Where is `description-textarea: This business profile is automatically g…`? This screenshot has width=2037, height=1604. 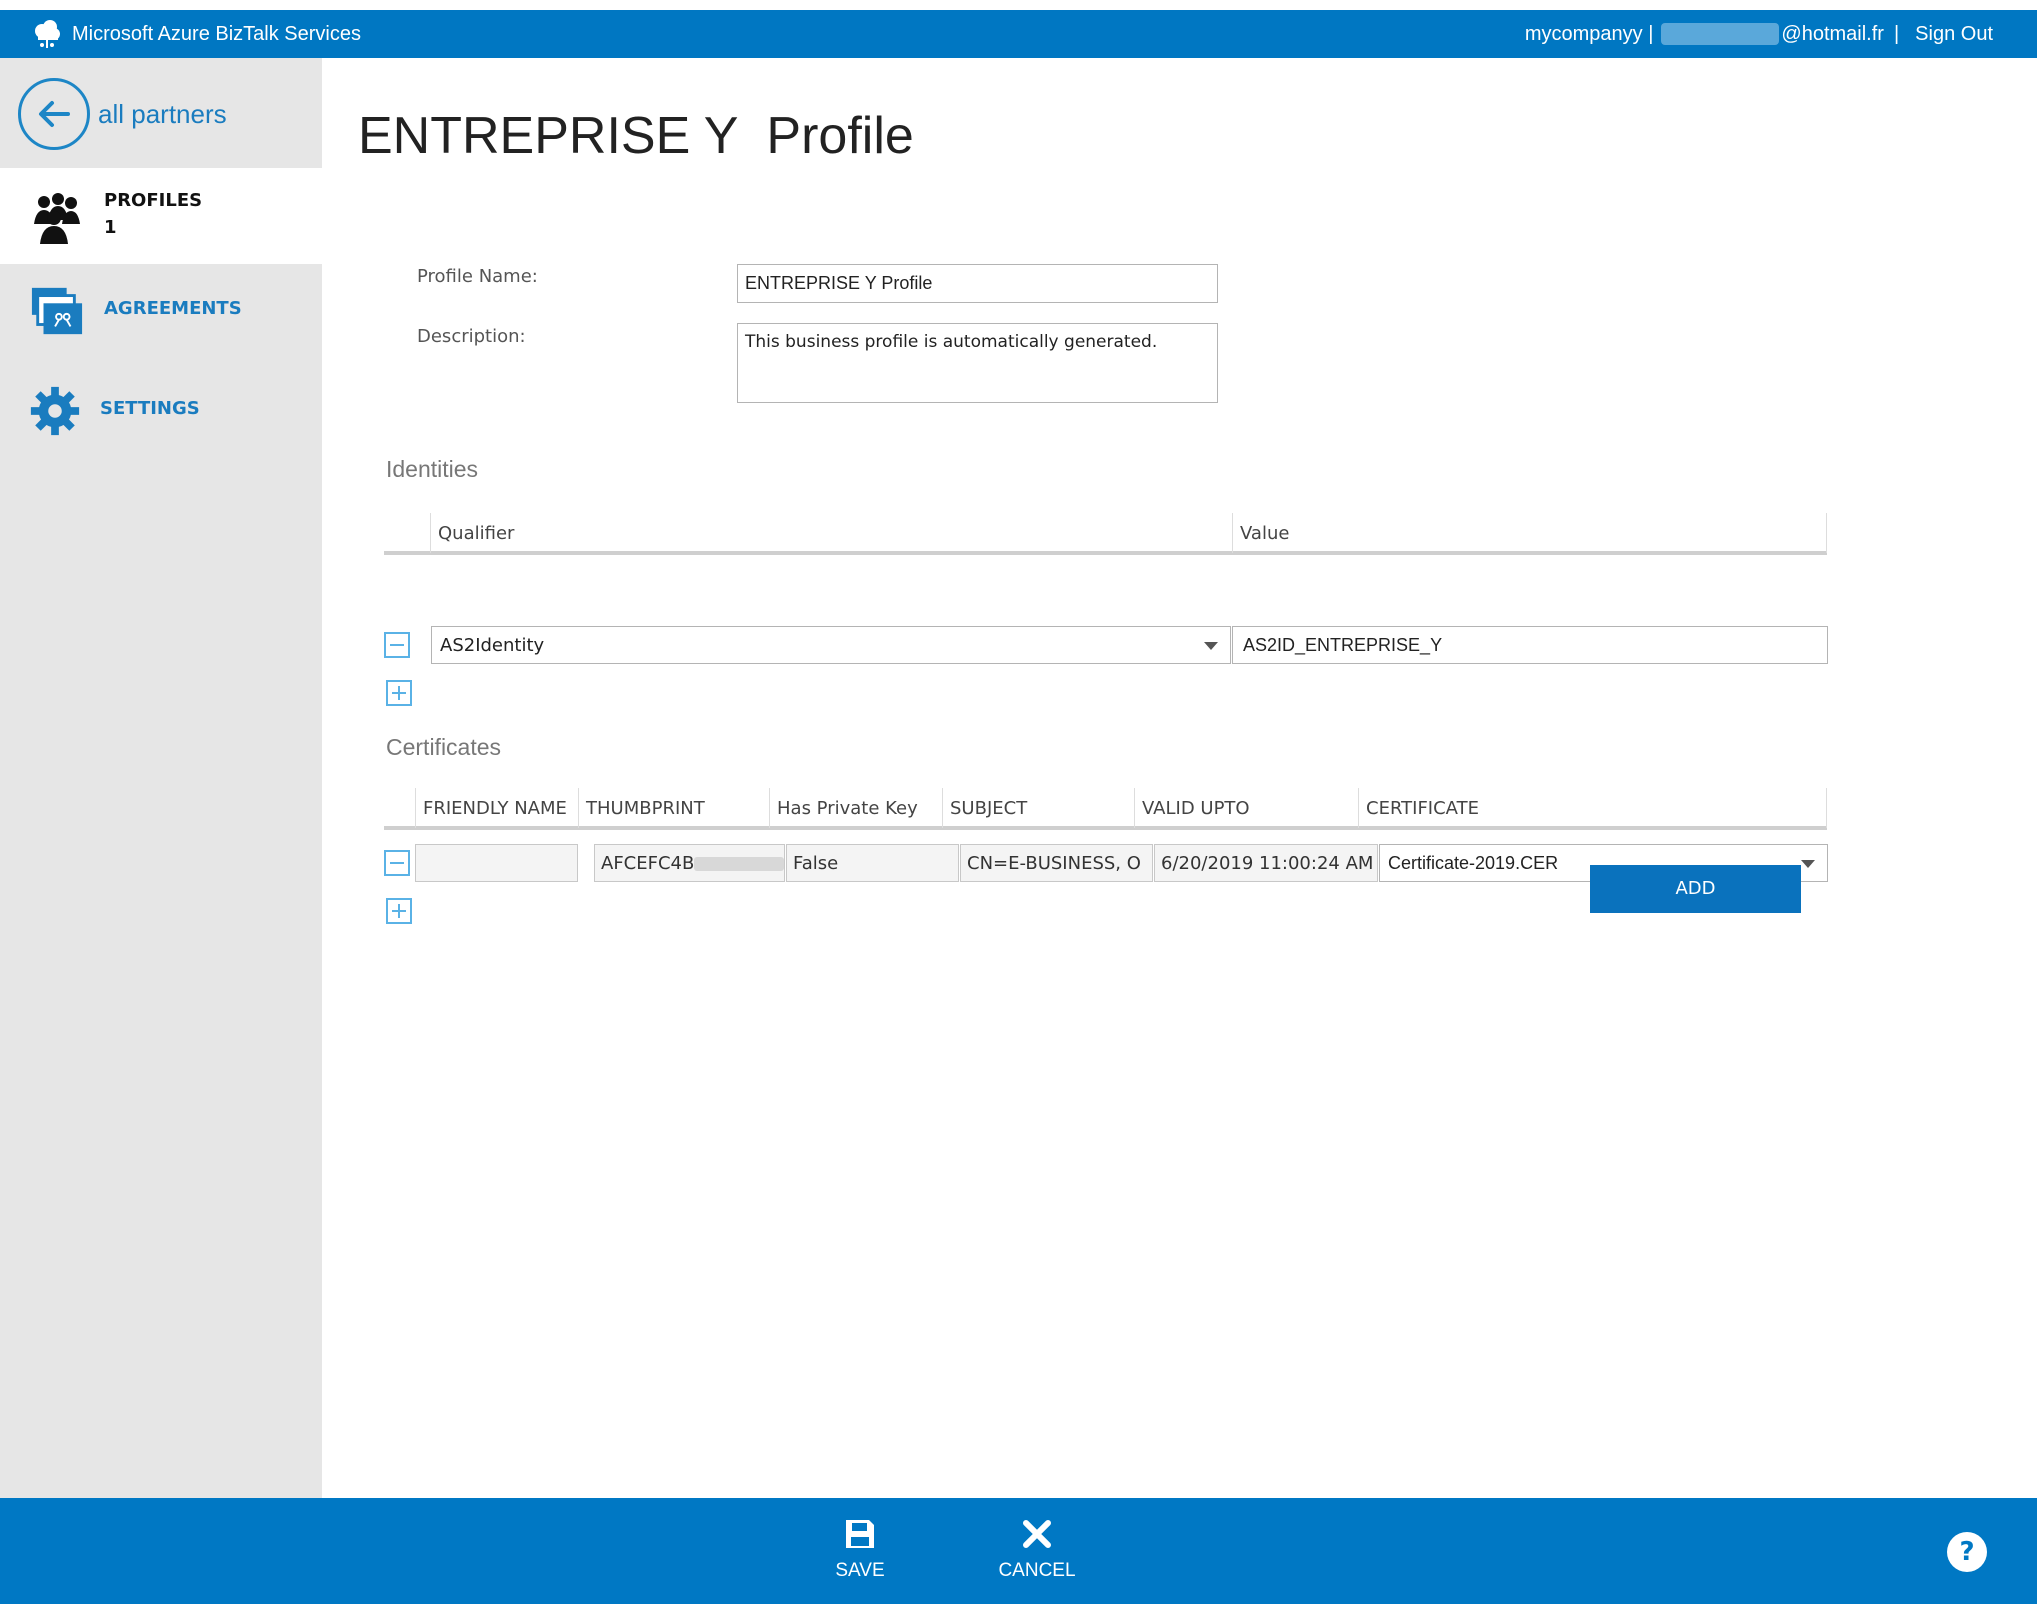 description-textarea: This business profile is automatically g… is located at coordinates (977, 363).